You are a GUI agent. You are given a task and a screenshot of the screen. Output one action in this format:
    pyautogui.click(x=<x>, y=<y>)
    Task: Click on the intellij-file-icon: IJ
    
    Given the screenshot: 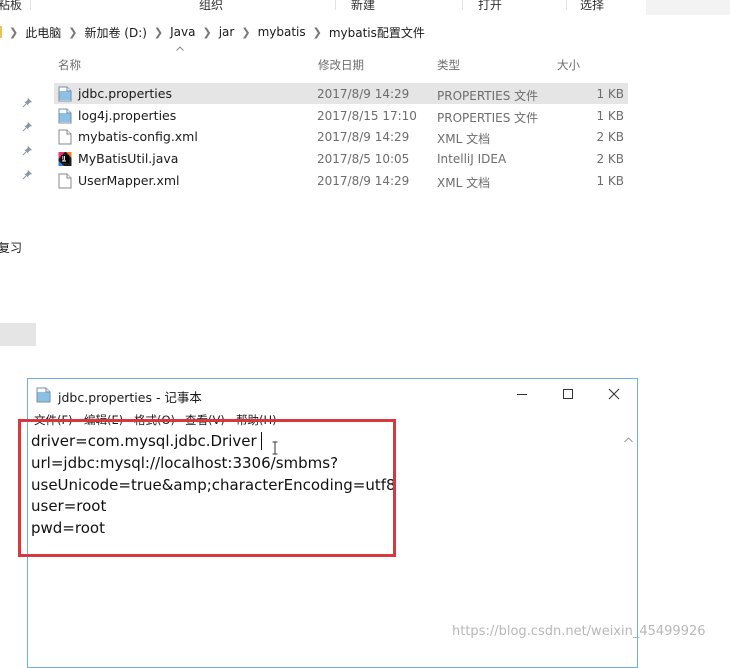 What is the action you would take?
    pyautogui.click(x=65, y=159)
    